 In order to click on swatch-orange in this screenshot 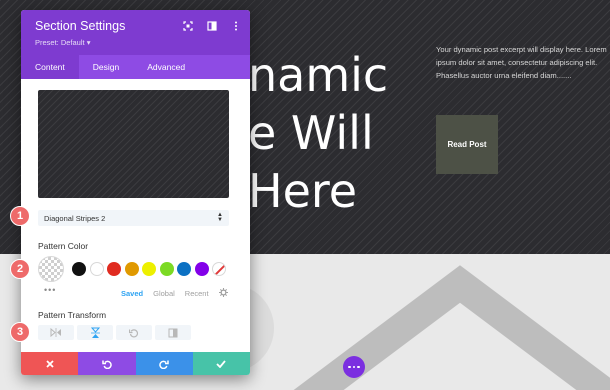, I will do `click(131, 269)`.